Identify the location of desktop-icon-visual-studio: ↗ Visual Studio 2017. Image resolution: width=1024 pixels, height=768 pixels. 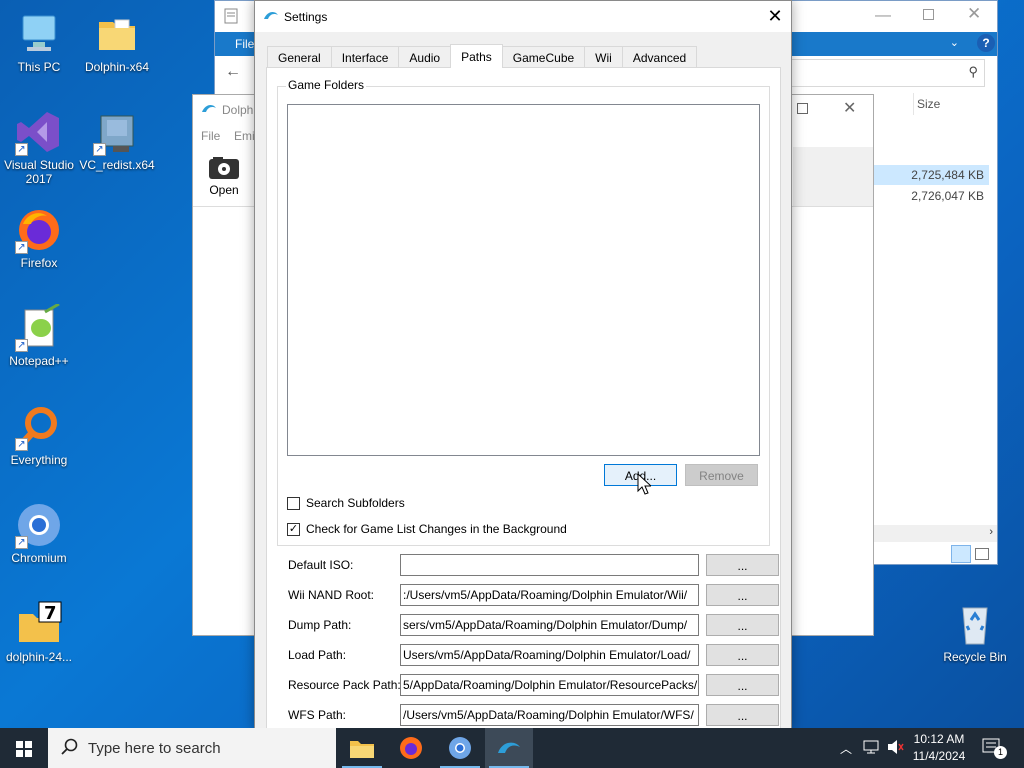
(39, 147).